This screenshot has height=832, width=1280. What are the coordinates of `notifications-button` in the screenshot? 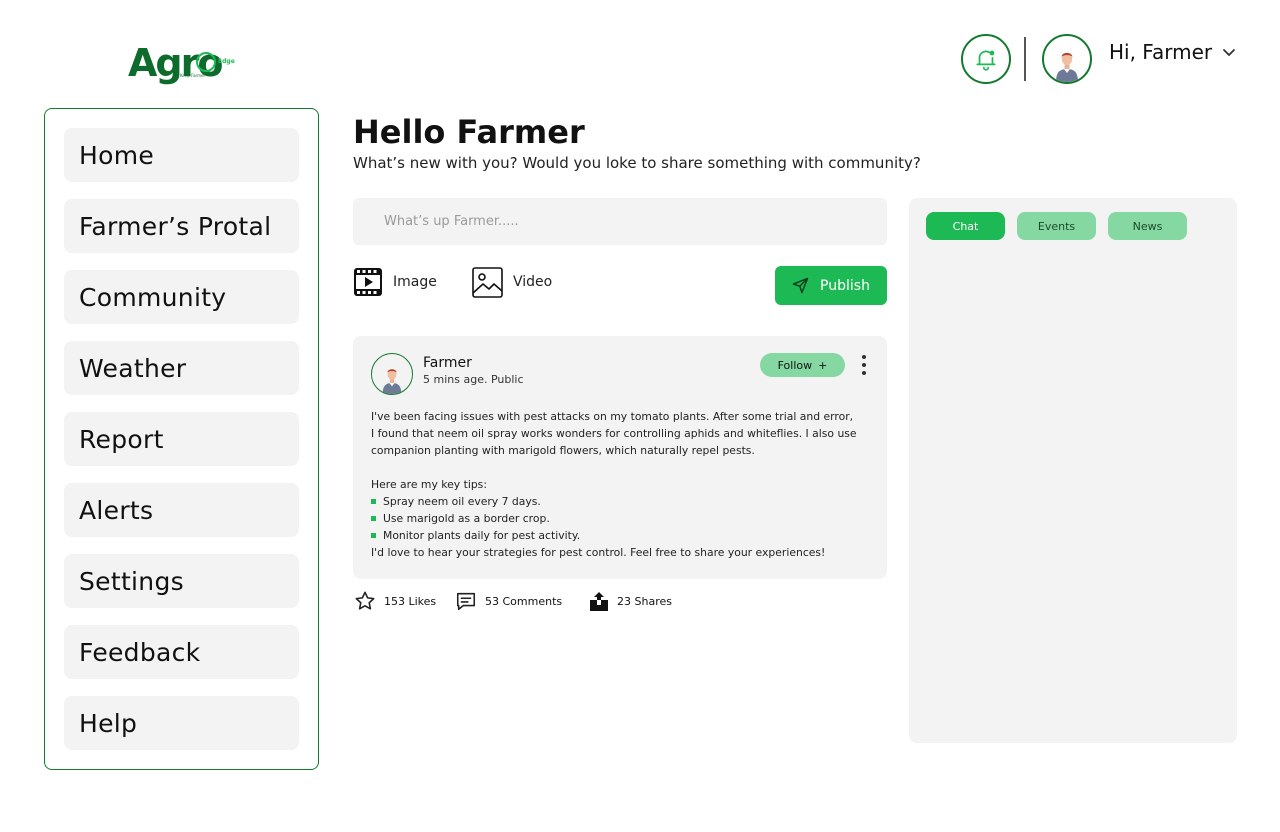 It's located at (986, 59).